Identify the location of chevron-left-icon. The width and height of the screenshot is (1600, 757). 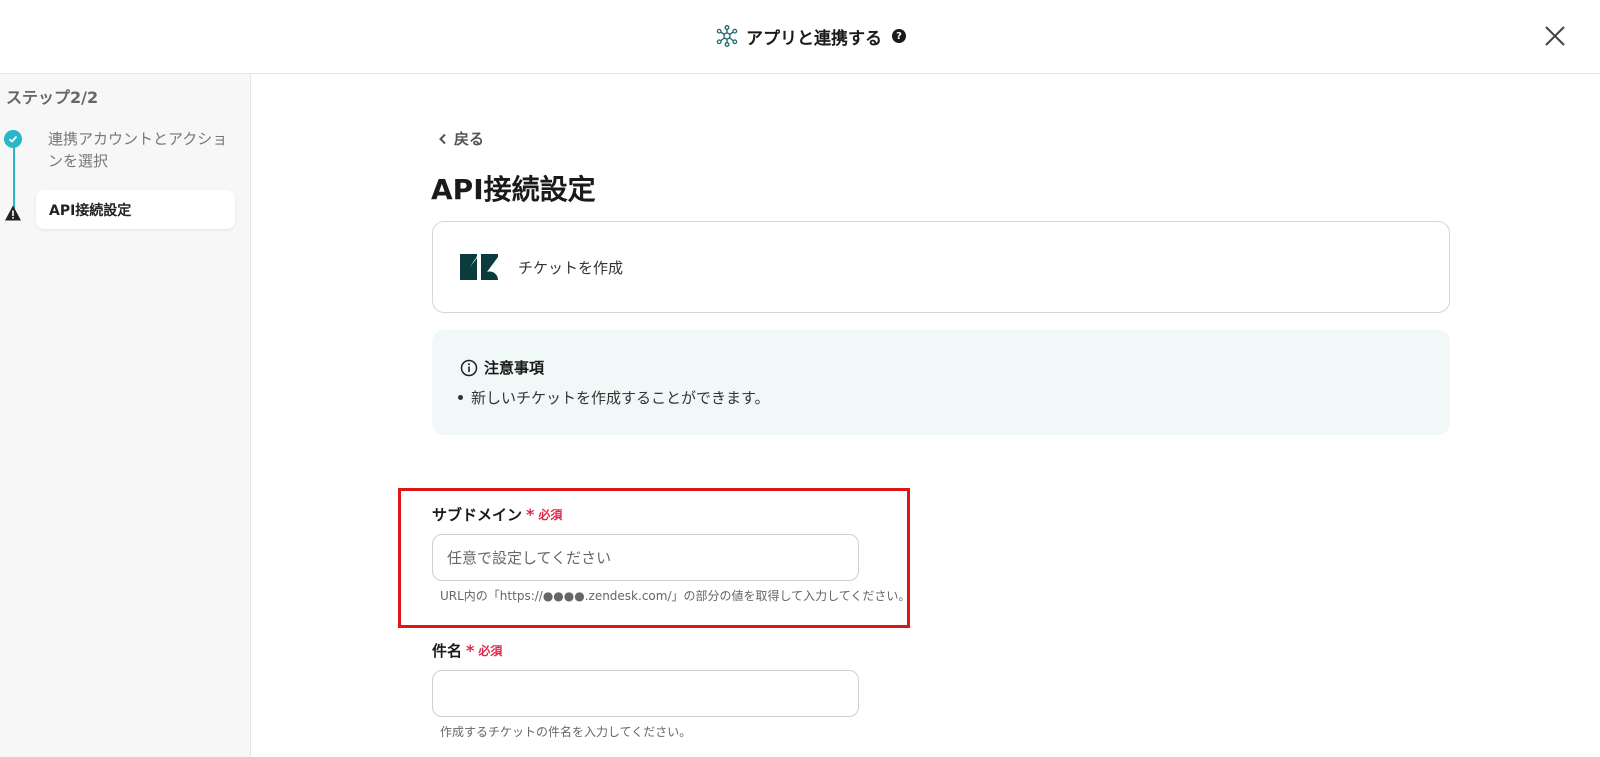
(442, 138).